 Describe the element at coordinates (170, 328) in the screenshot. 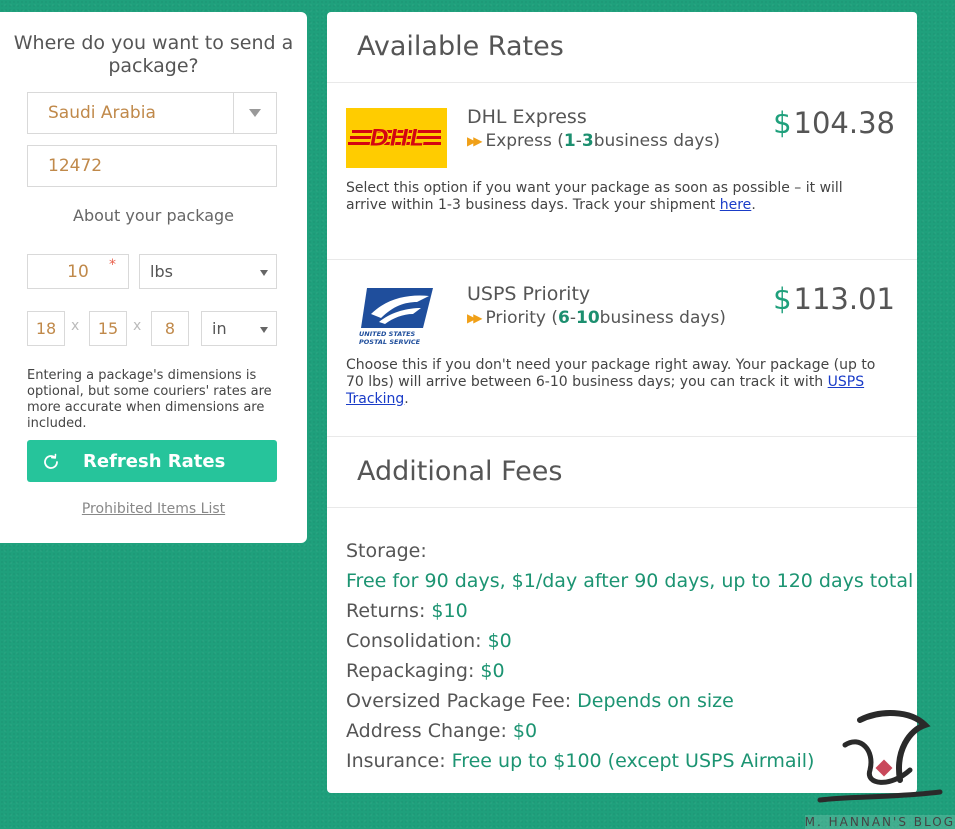

I see `height-input: 8` at that location.